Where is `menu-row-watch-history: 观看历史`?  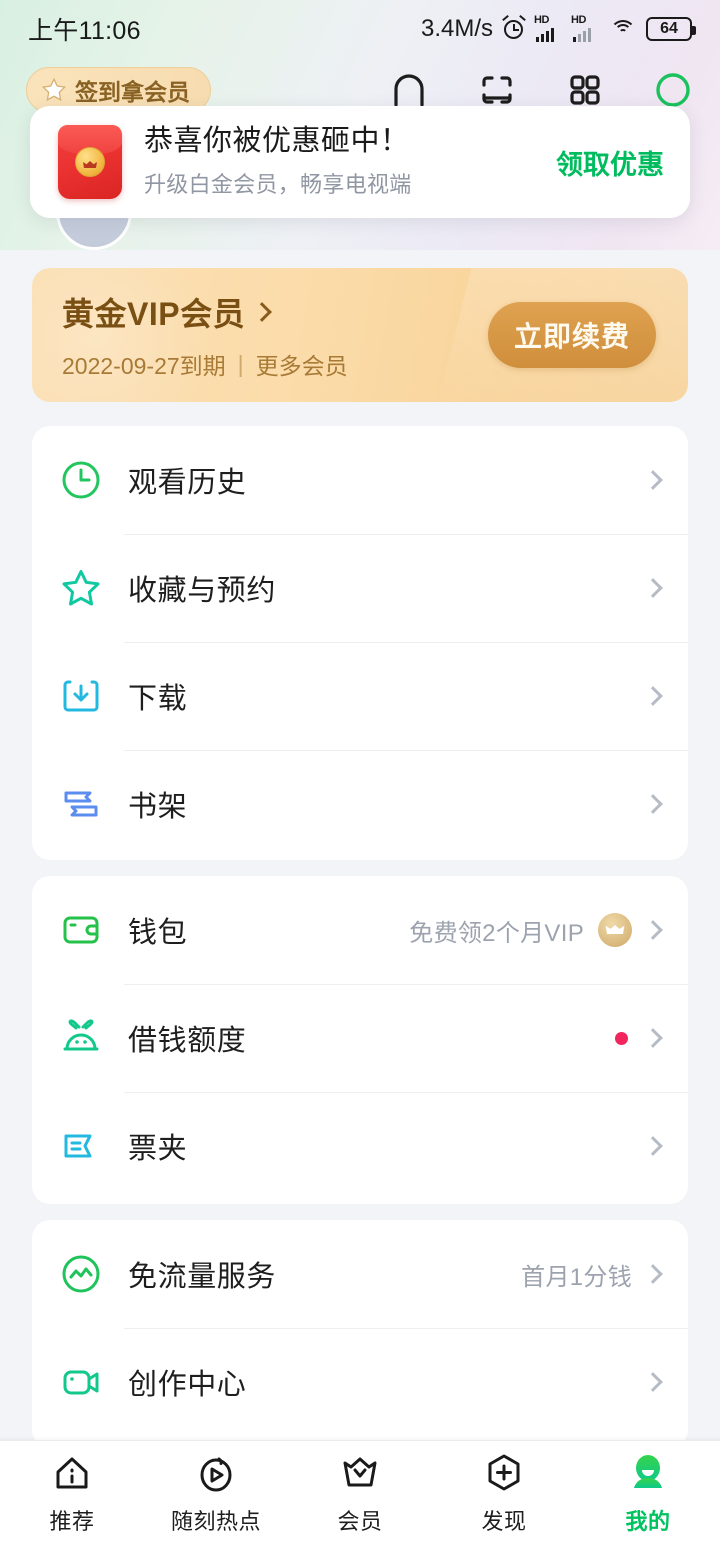
menu-row-watch-history: 观看历史 is located at coordinates (360, 480).